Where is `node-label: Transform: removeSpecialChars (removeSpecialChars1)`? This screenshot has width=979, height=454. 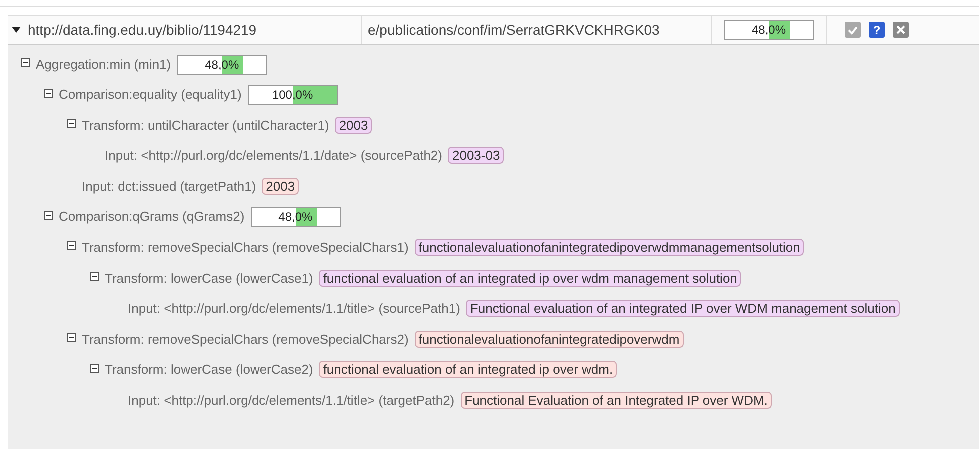
node-label: Transform: removeSpecialChars (removeSpecialChars1) is located at coordinates (245, 247).